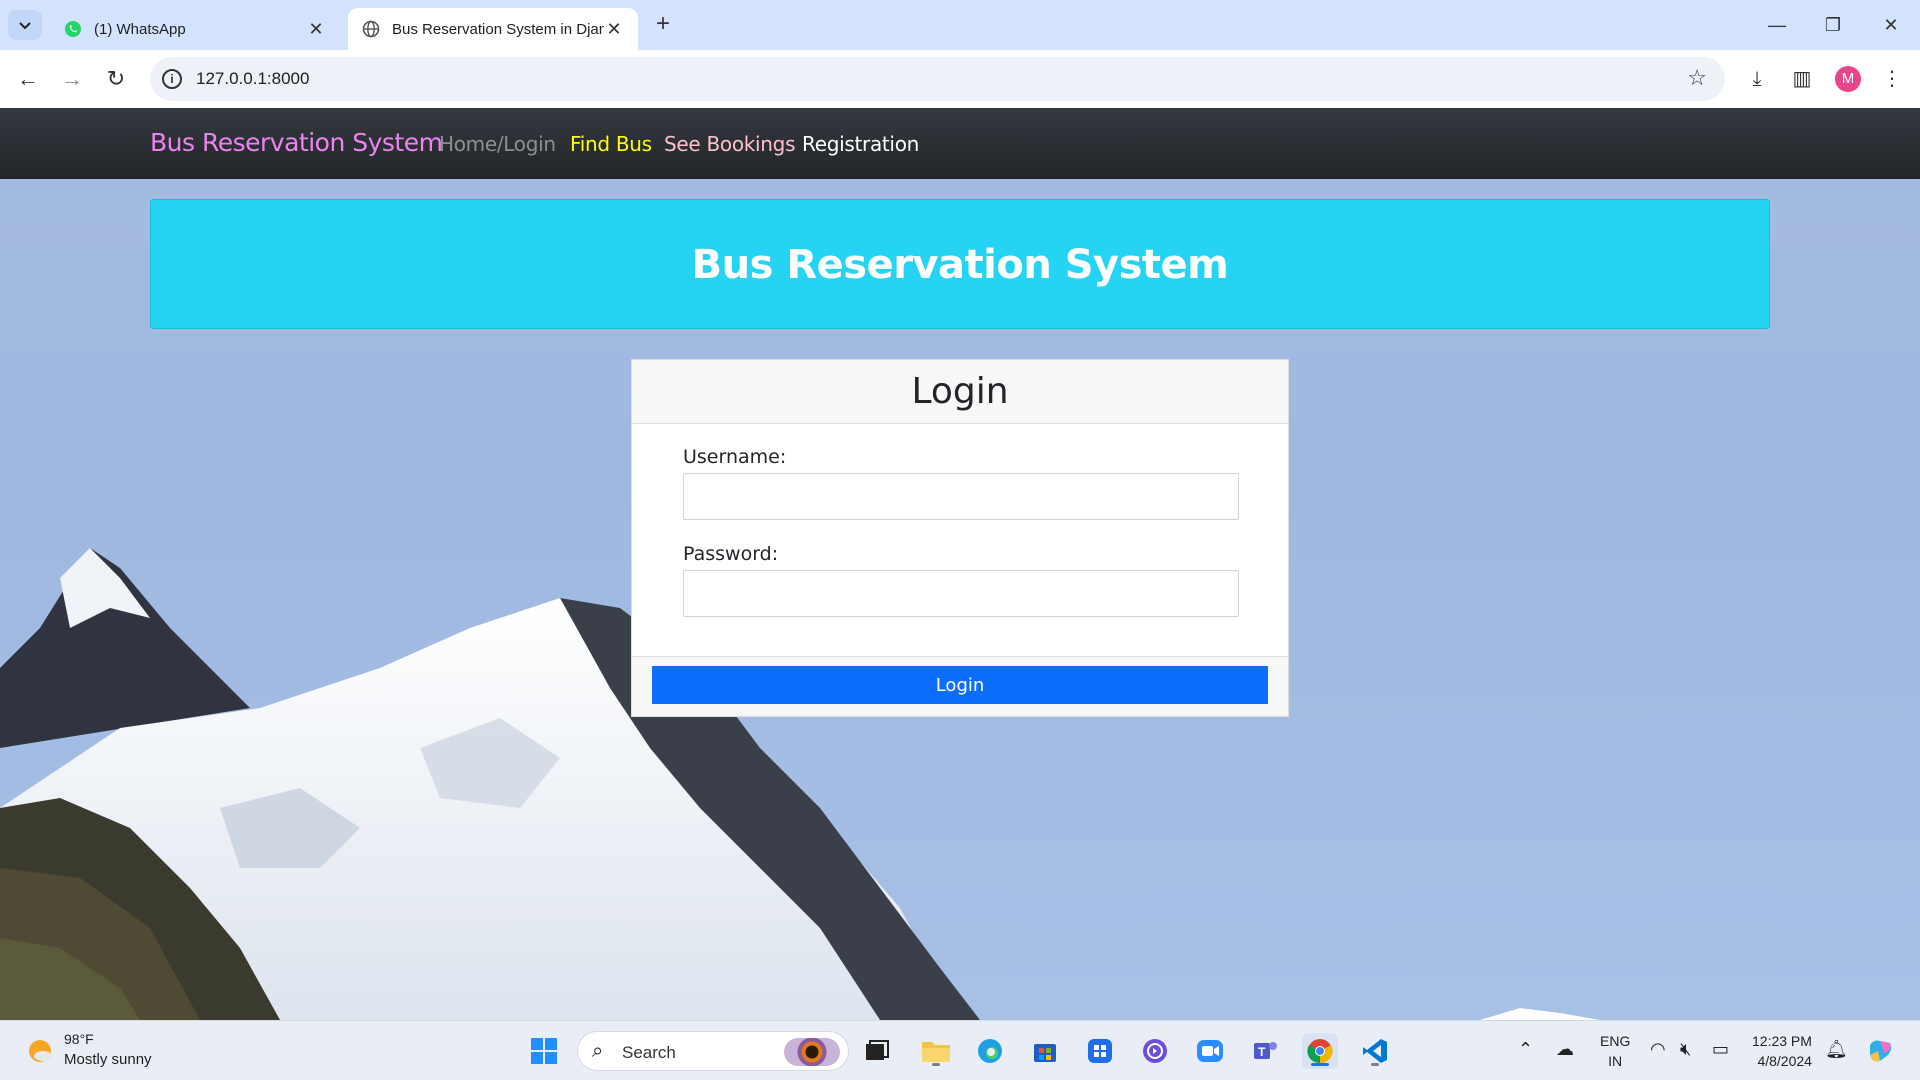  What do you see at coordinates (735, 457) in the screenshot?
I see `username-label: Username:` at bounding box center [735, 457].